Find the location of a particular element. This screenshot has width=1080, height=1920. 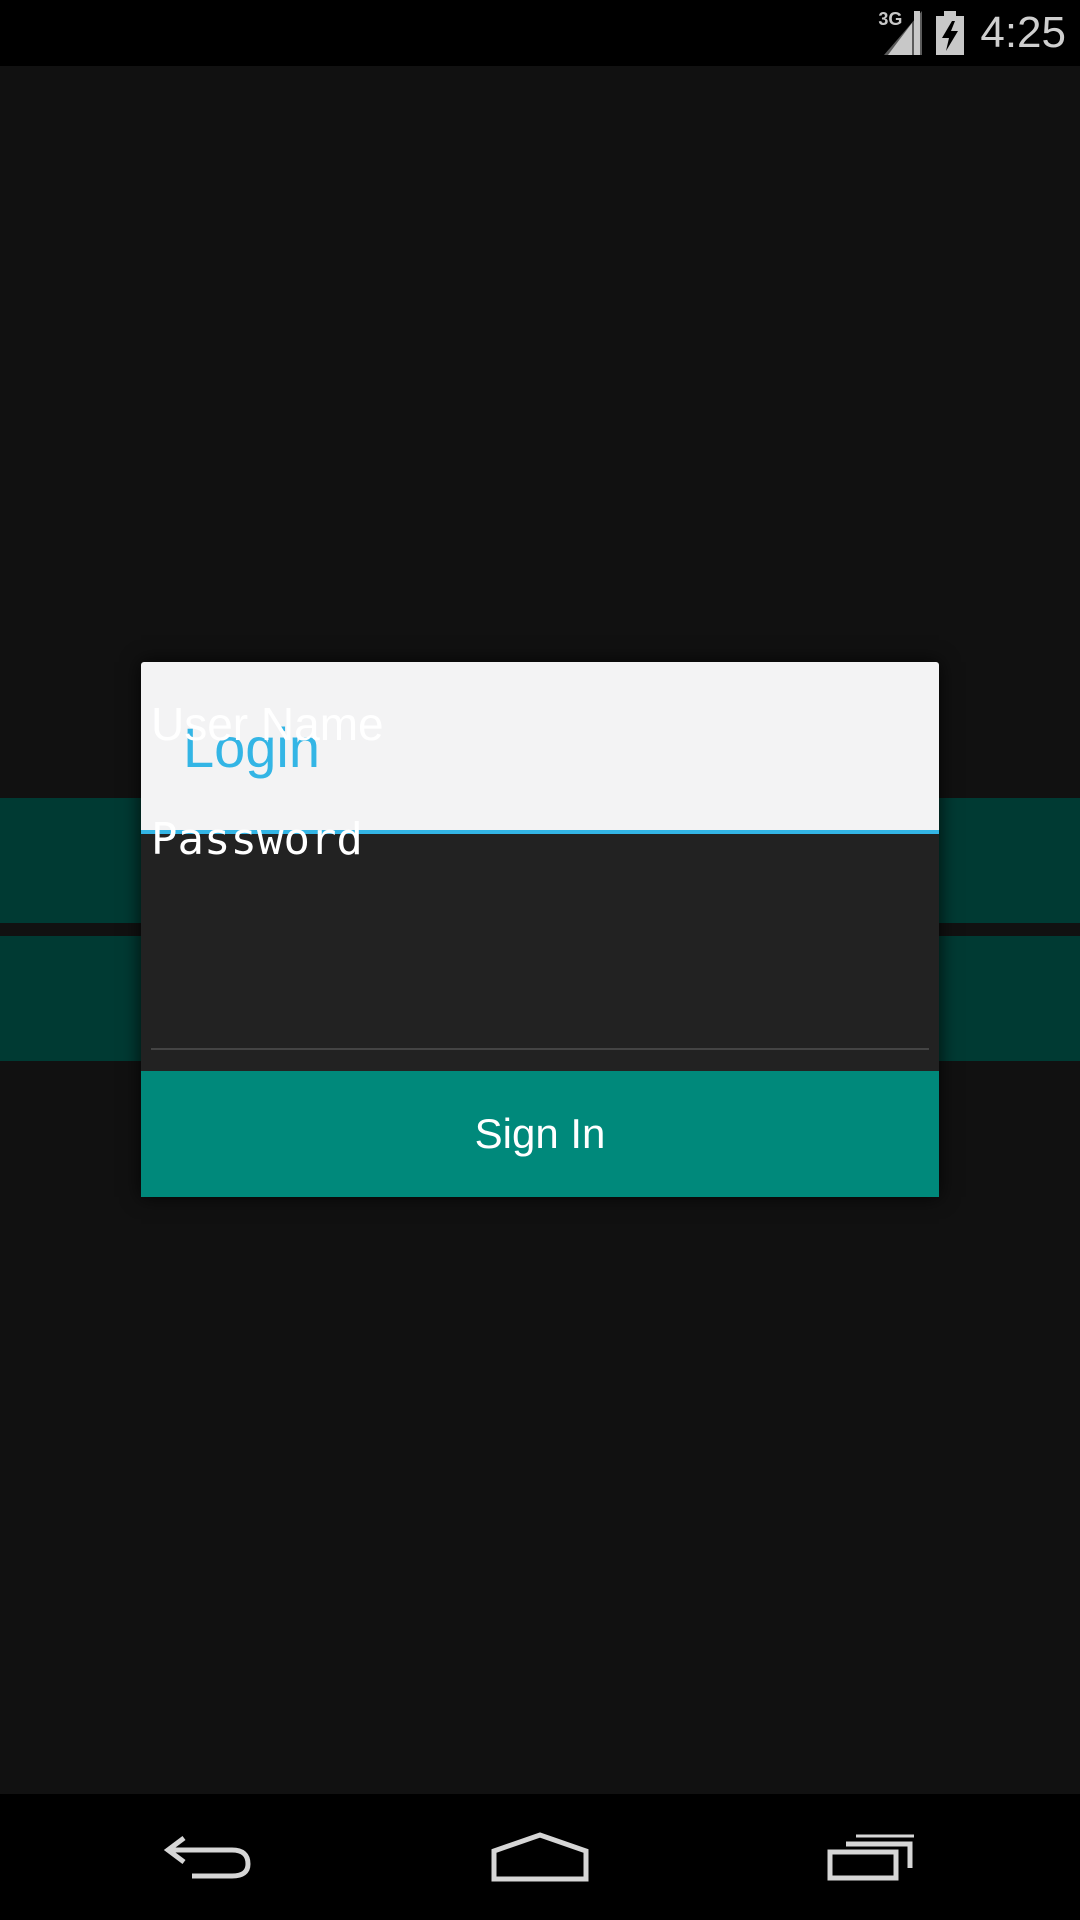

navigation-bar is located at coordinates (540, 1857).